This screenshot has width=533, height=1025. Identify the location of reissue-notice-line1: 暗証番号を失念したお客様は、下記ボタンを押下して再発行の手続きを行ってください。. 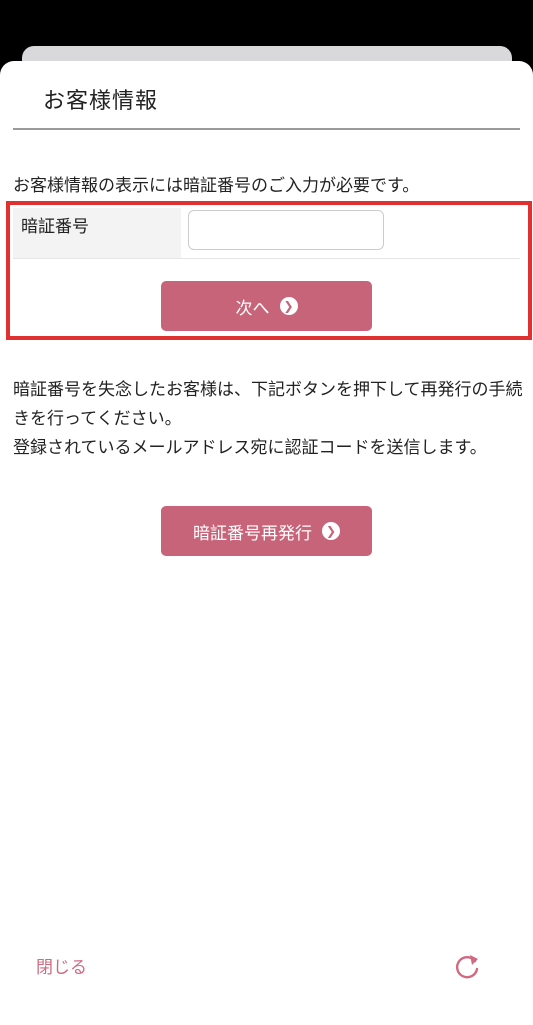
(268, 404).